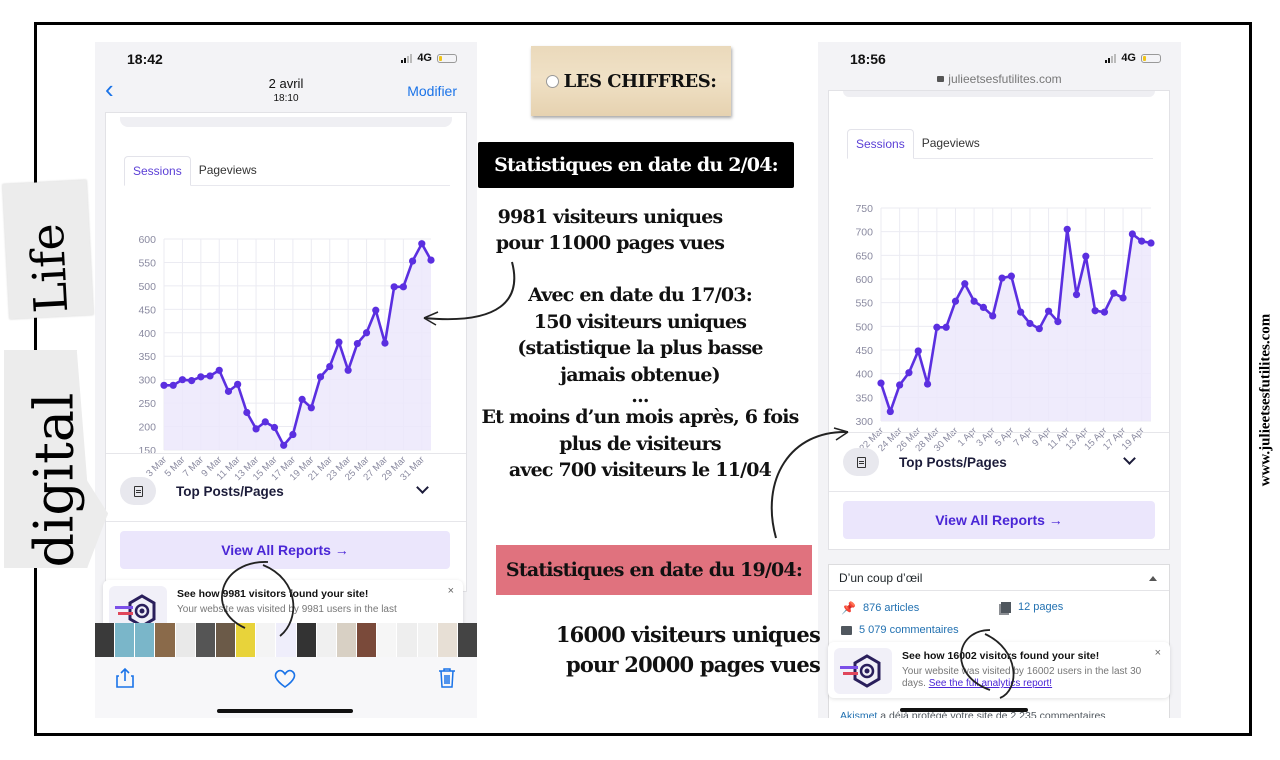 This screenshot has height=760, width=1280. I want to click on site-url-vertical: www.julieetsesfutilites.com, so click(1265, 400).